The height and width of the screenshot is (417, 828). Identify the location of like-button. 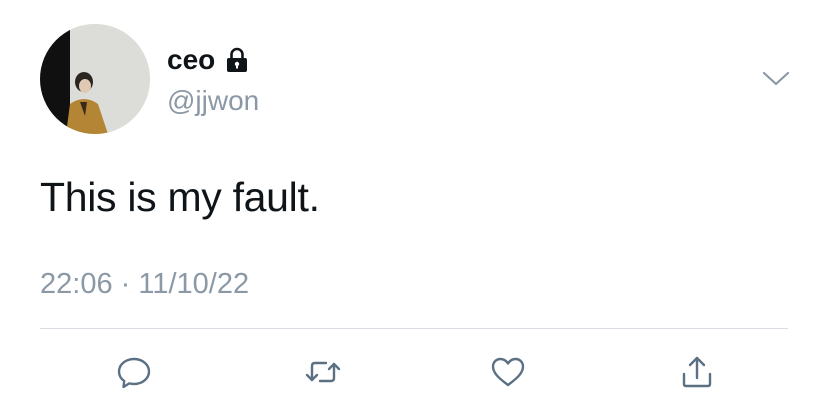
(508, 372).